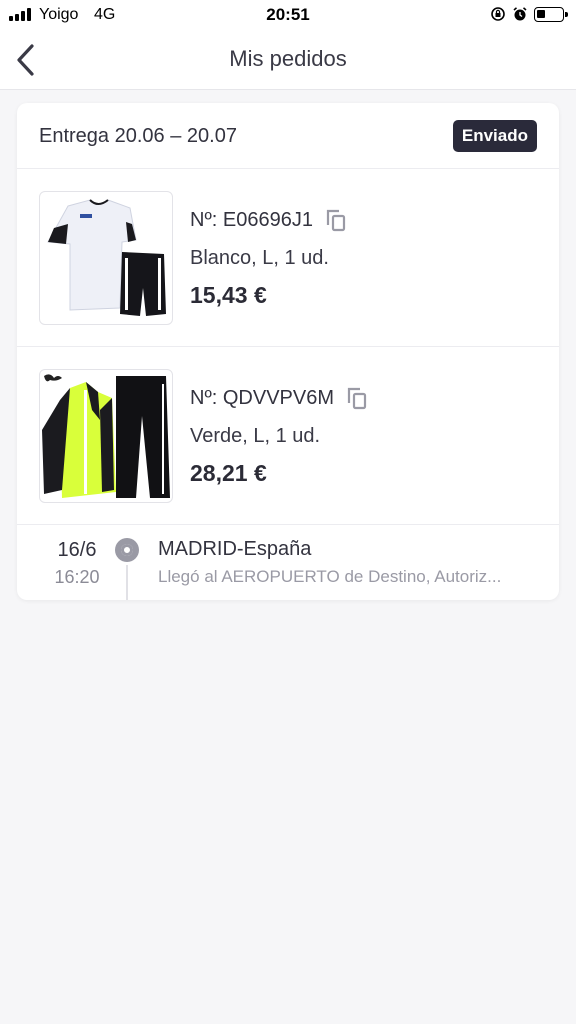  What do you see at coordinates (288, 15) in the screenshot?
I see `status-bar: Yoigo 4G 20:51` at bounding box center [288, 15].